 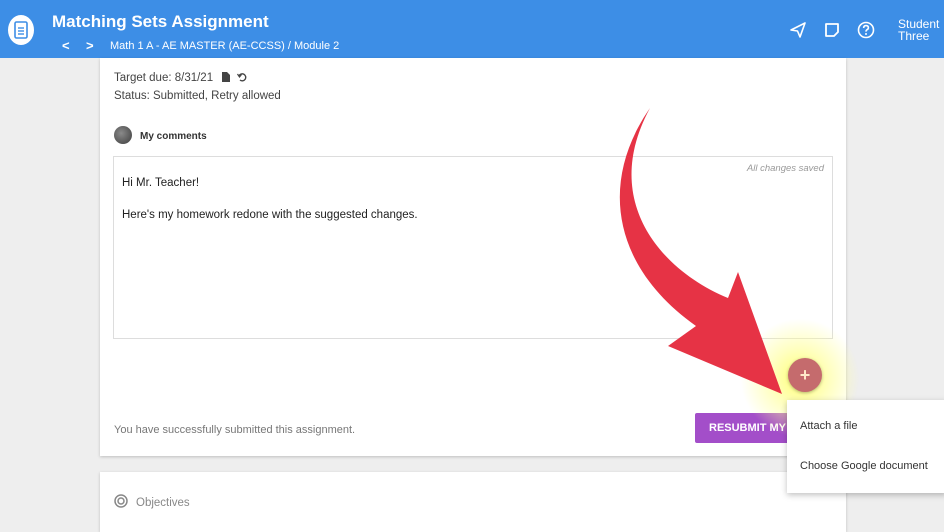 I want to click on menu-item-attach-file: Attach a file, so click(x=828, y=426).